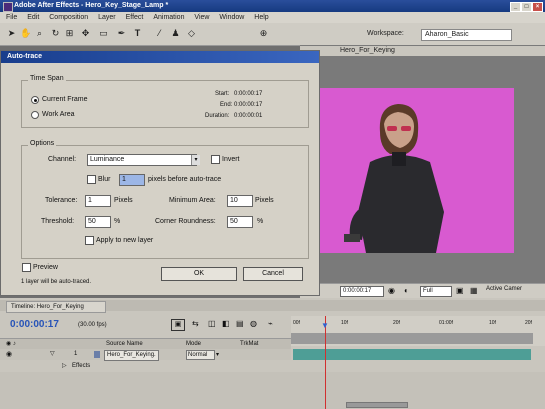  I want to click on ruler-tick-label: 10f, so click(492, 323).